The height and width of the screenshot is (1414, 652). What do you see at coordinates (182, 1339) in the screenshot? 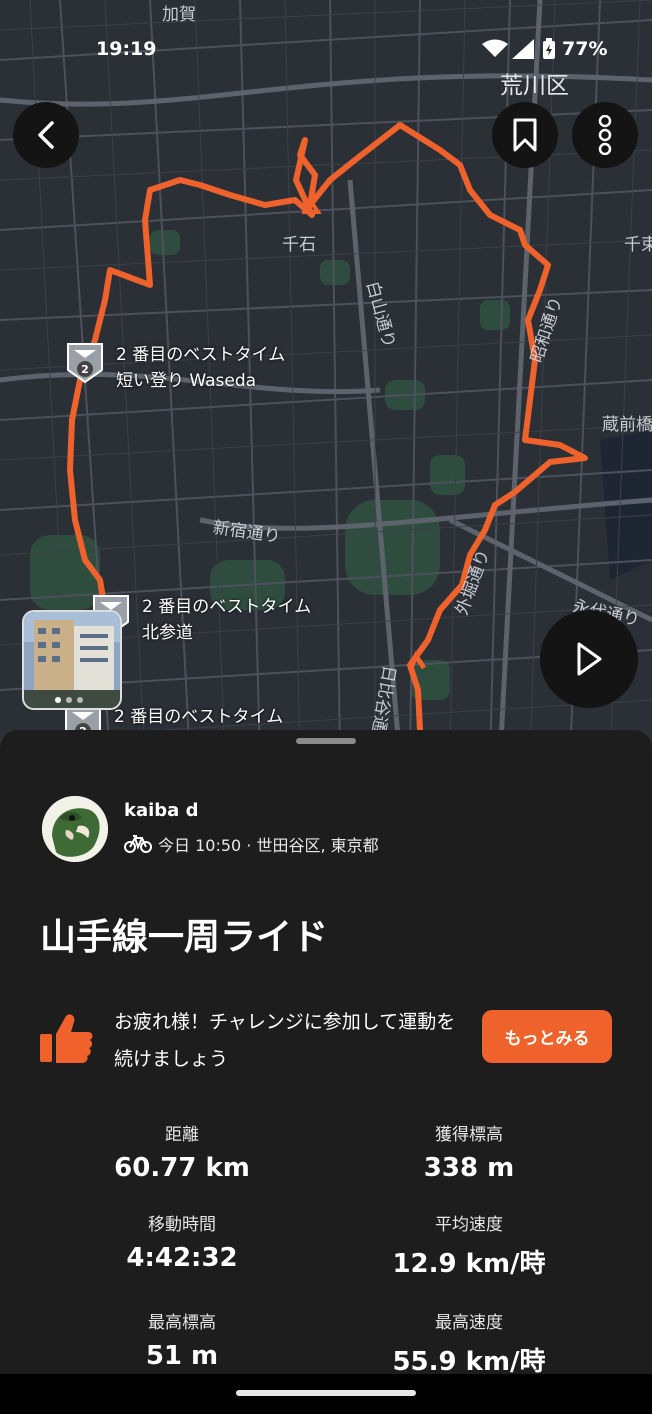
I see `stat-max-elevation: 最高標高 51 m` at bounding box center [182, 1339].